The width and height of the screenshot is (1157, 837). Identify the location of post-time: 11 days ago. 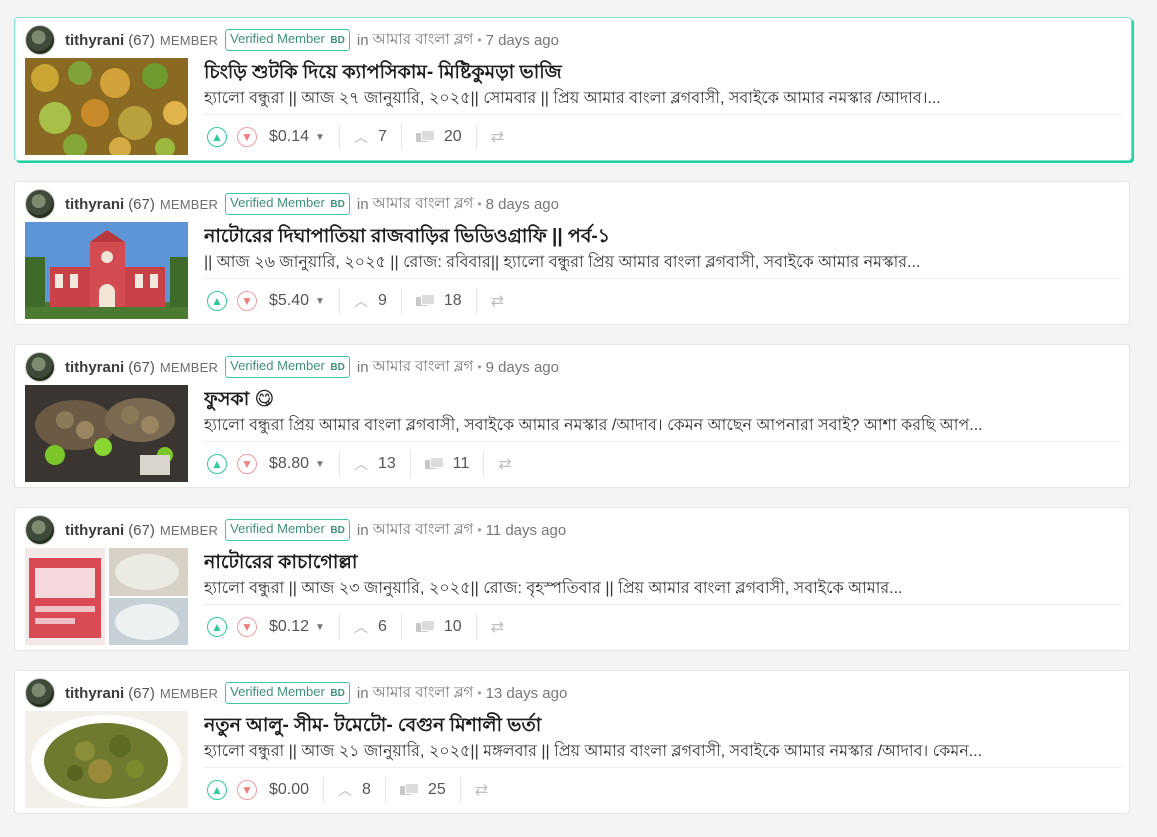
(526, 530).